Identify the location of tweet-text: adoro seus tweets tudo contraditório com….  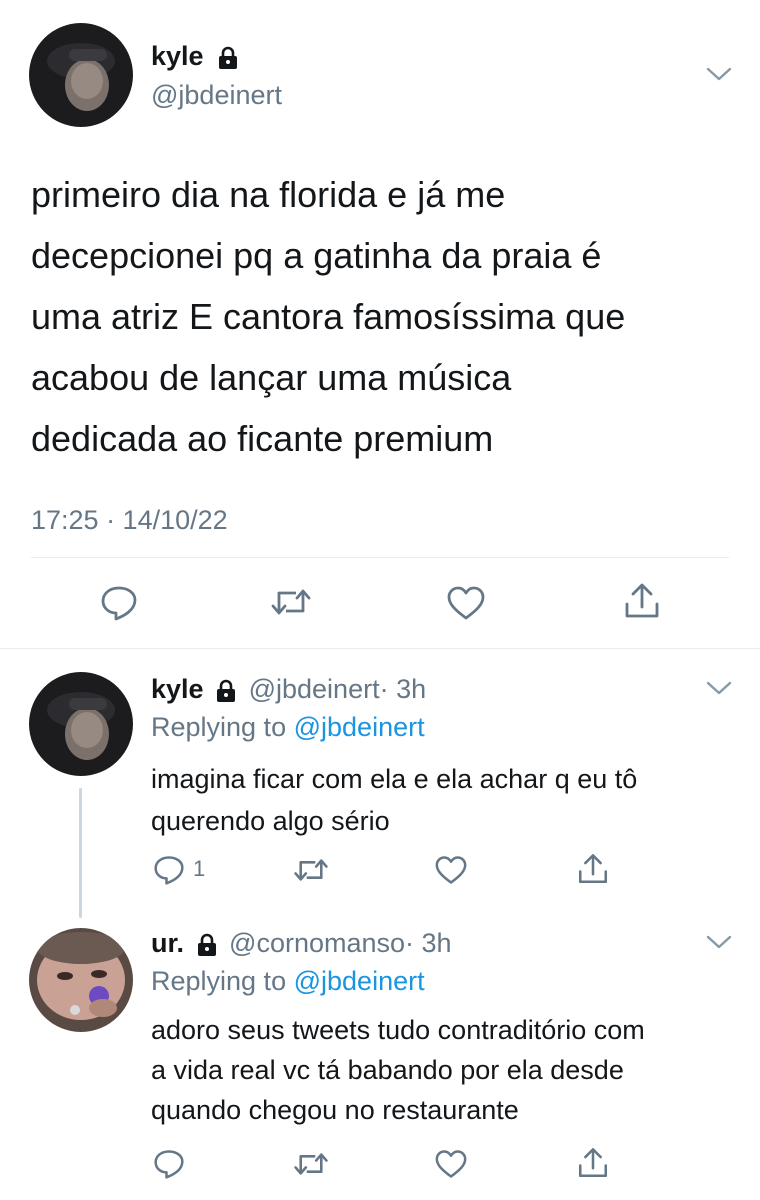
(398, 1070).